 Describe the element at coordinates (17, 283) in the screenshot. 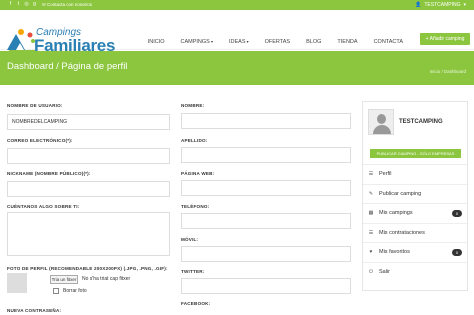

I see `profile-photo-preview` at that location.